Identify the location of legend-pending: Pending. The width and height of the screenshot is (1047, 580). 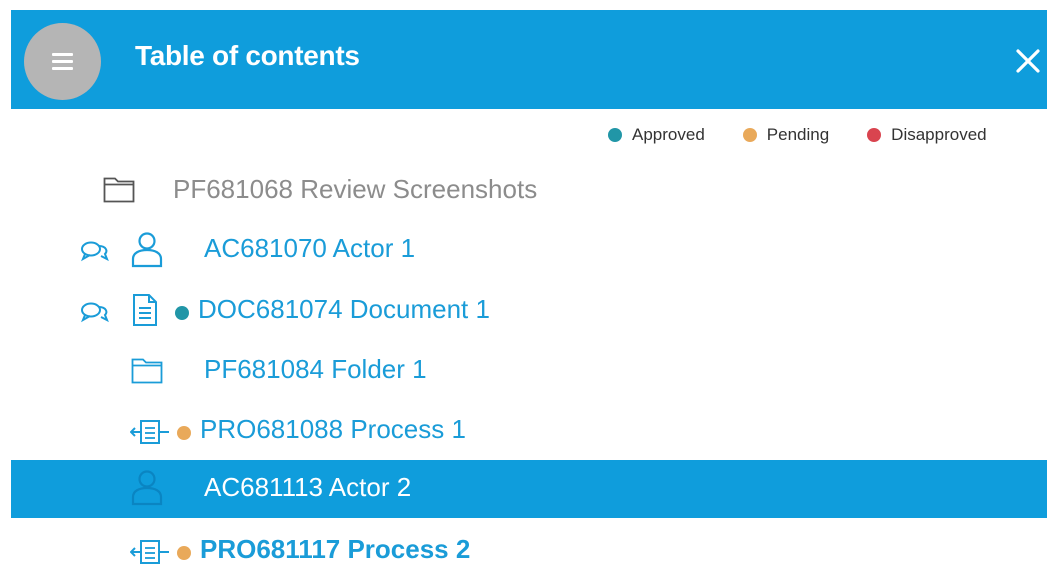
(786, 135).